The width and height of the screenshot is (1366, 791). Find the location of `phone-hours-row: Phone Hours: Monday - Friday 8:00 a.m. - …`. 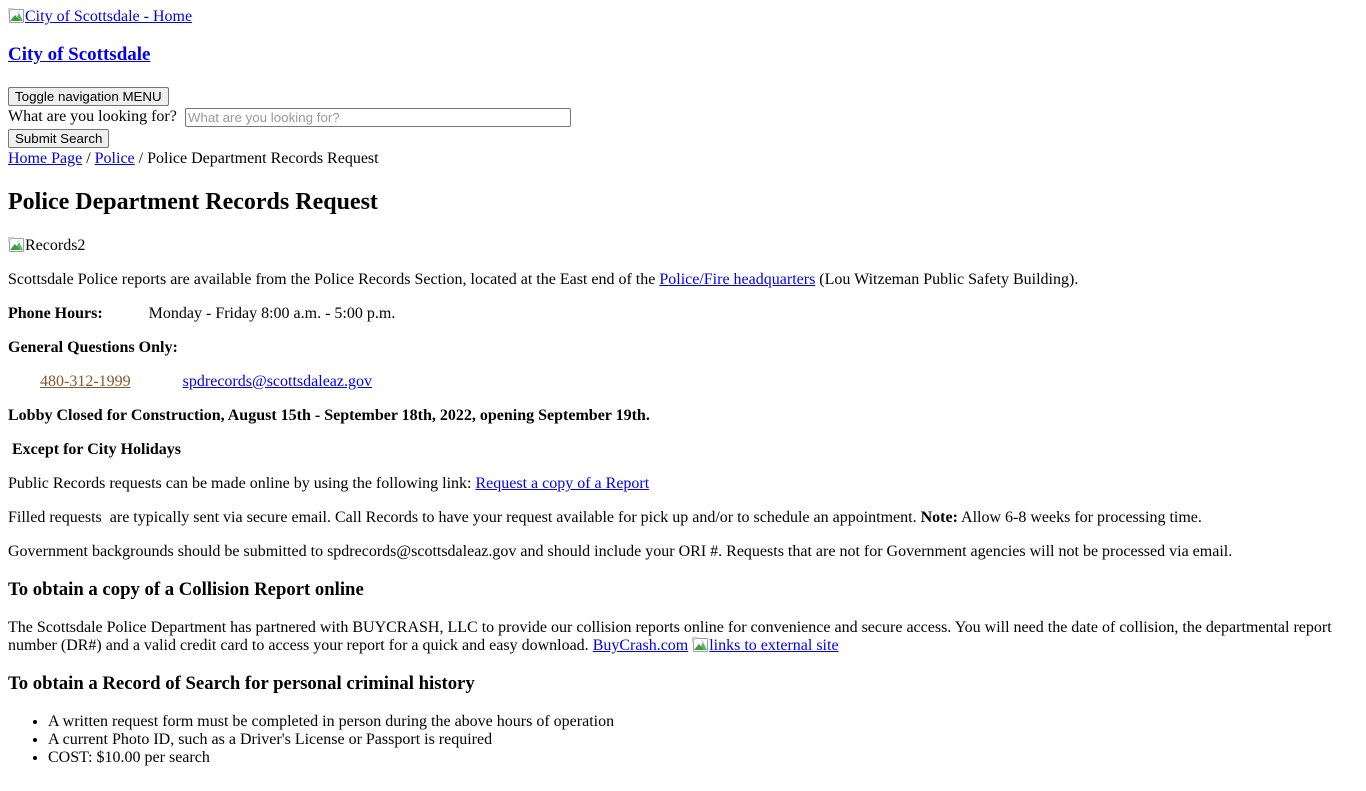

phone-hours-row: Phone Hours: Monday - Friday 8:00 a.m. - … is located at coordinates (683, 314).